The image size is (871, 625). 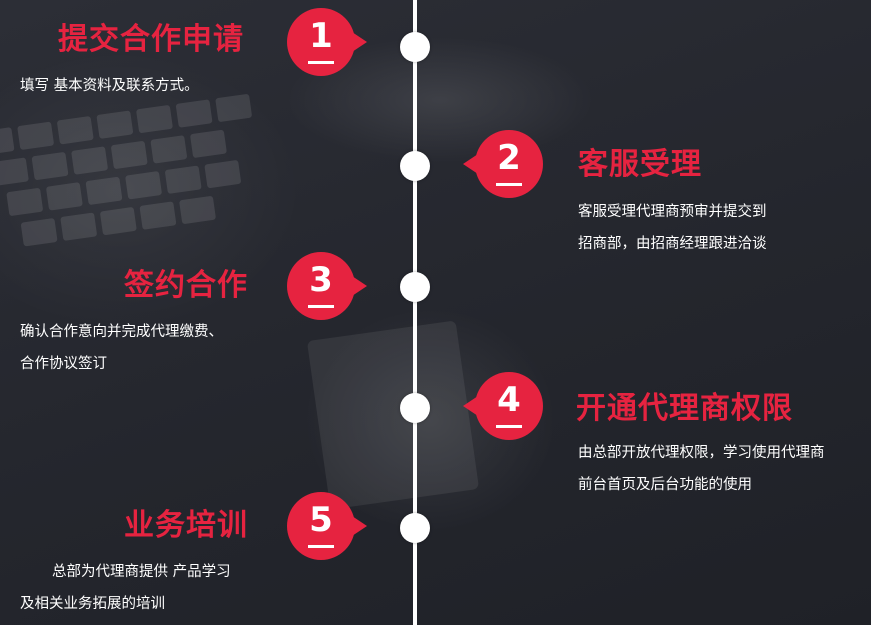 What do you see at coordinates (121, 332) in the screenshot?
I see `step-3-desc-line-1: 确认合作意向并完成代理缴费、` at bounding box center [121, 332].